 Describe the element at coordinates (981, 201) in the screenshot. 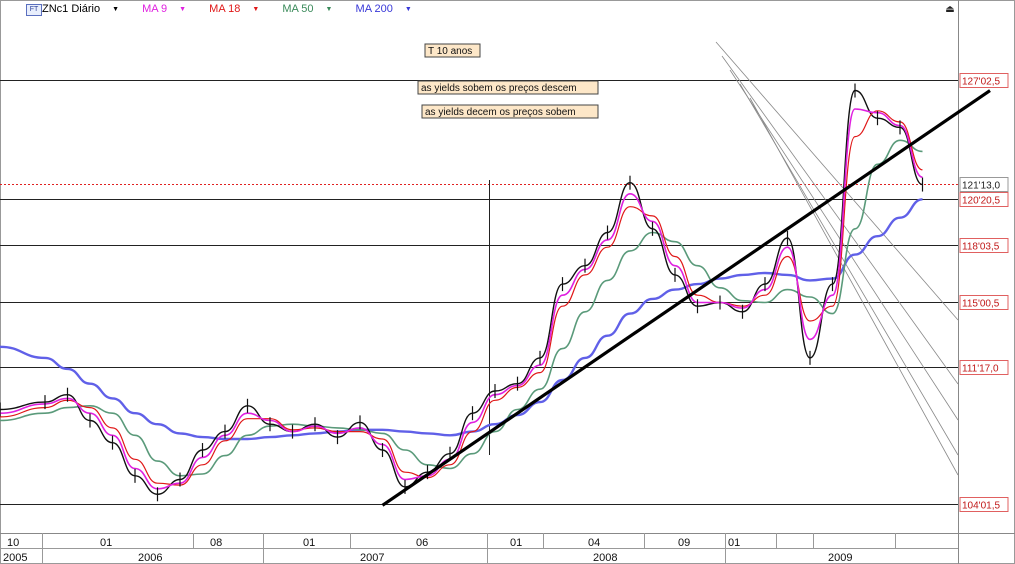

I see `price-tag-text: 120'20,5` at that location.